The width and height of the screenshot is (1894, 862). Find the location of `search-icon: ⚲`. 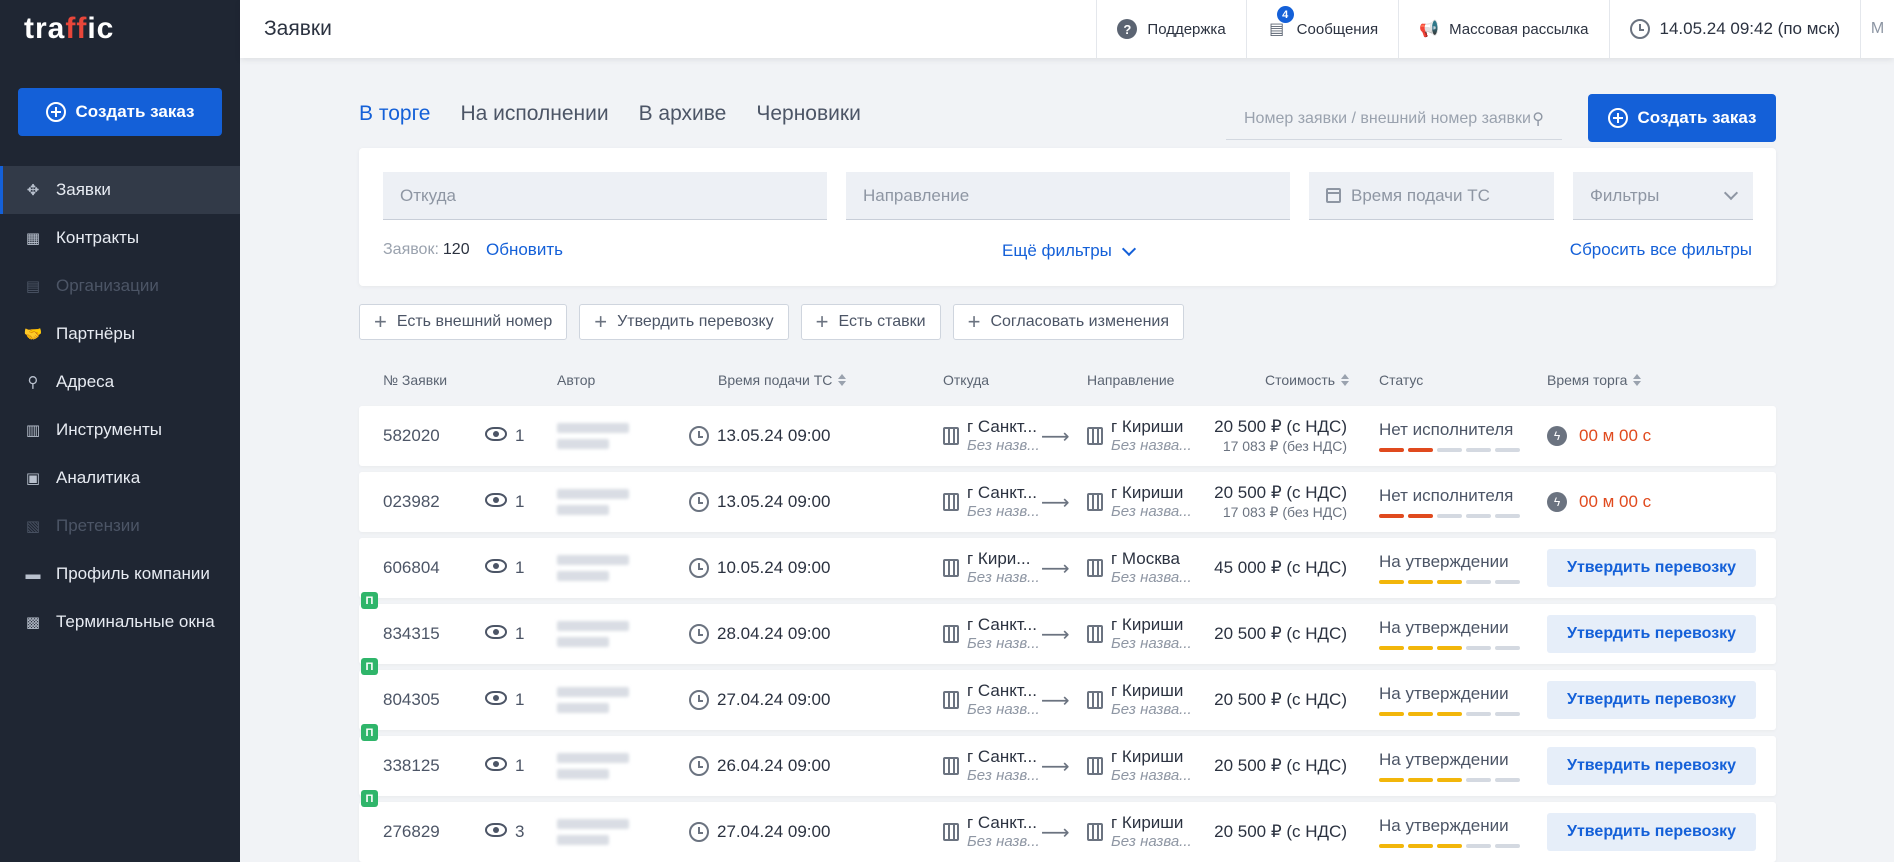

search-icon: ⚲ is located at coordinates (1538, 119).